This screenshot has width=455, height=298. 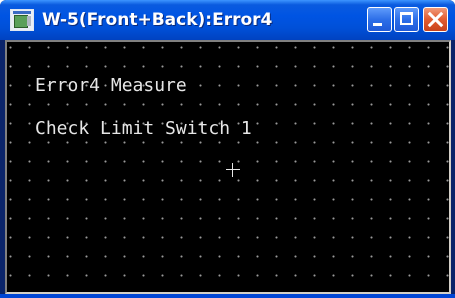 I want to click on app-icon-side, so click(x=29, y=21).